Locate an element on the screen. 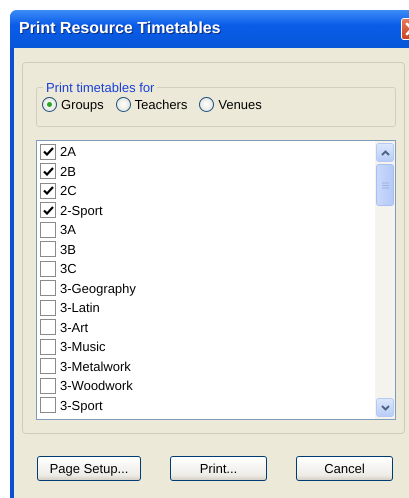 This screenshot has width=409, height=498. window-title: Print Resource Timetables is located at coordinates (120, 29).